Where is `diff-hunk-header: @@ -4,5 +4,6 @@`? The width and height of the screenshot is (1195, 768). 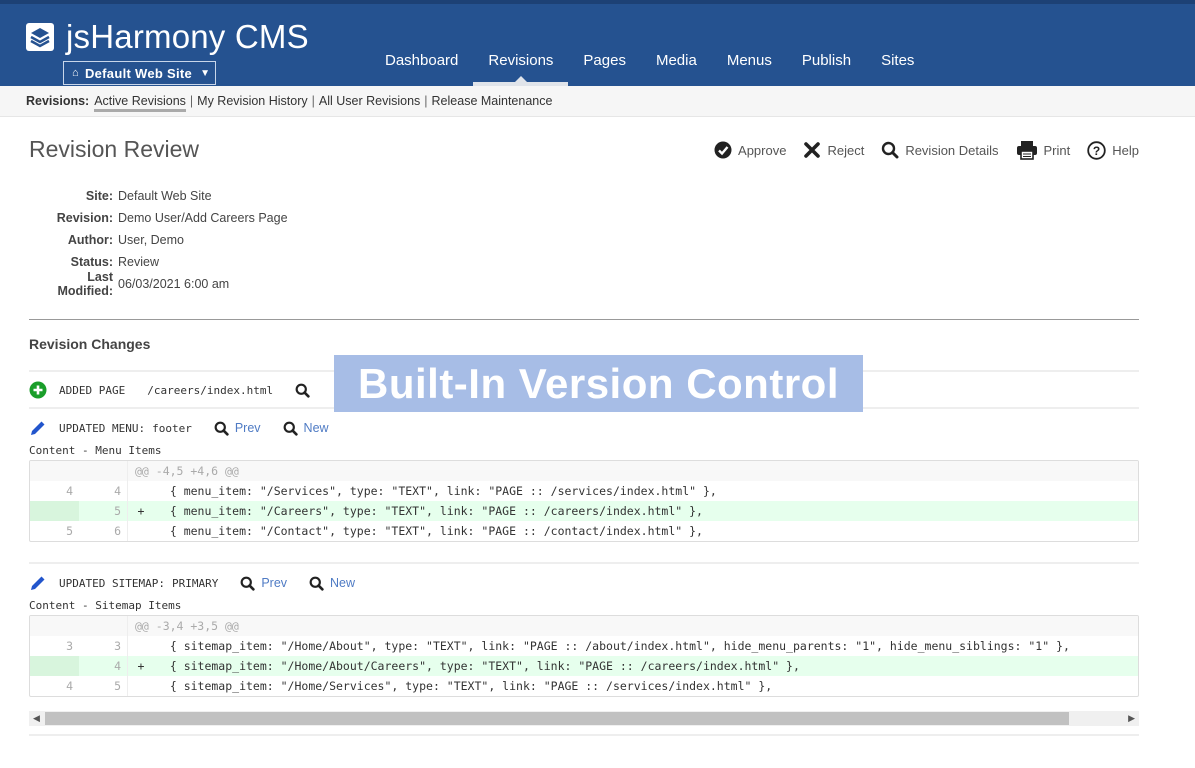
diff-hunk-header: @@ -4,5 +4,6 @@ is located at coordinates (584, 471).